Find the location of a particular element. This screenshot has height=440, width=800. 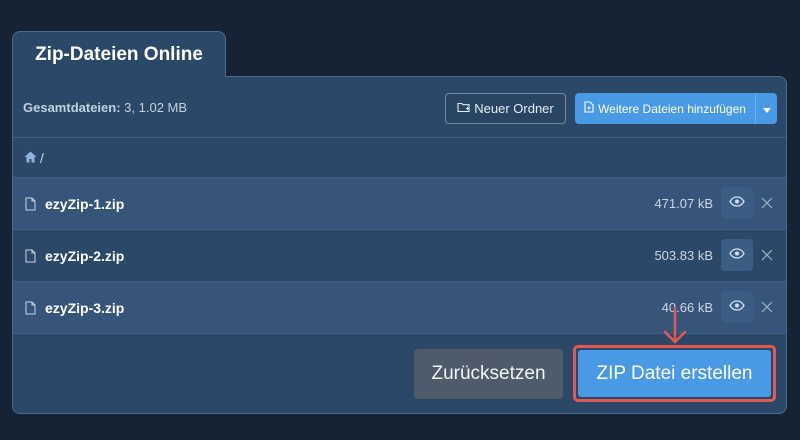

file-plus-icon is located at coordinates (589, 108).